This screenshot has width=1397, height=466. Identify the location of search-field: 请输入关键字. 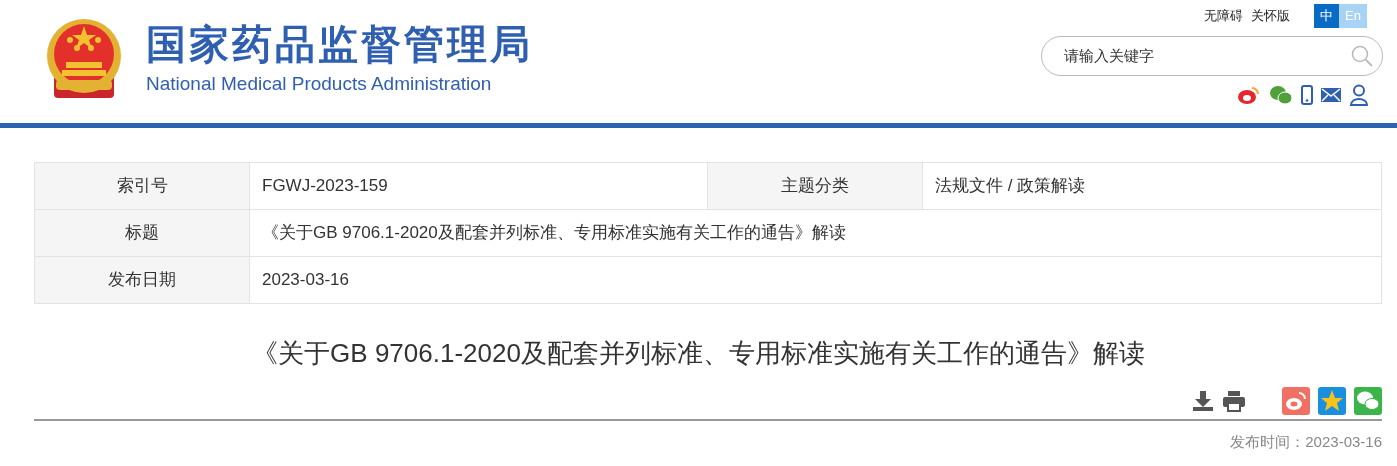
(1212, 55).